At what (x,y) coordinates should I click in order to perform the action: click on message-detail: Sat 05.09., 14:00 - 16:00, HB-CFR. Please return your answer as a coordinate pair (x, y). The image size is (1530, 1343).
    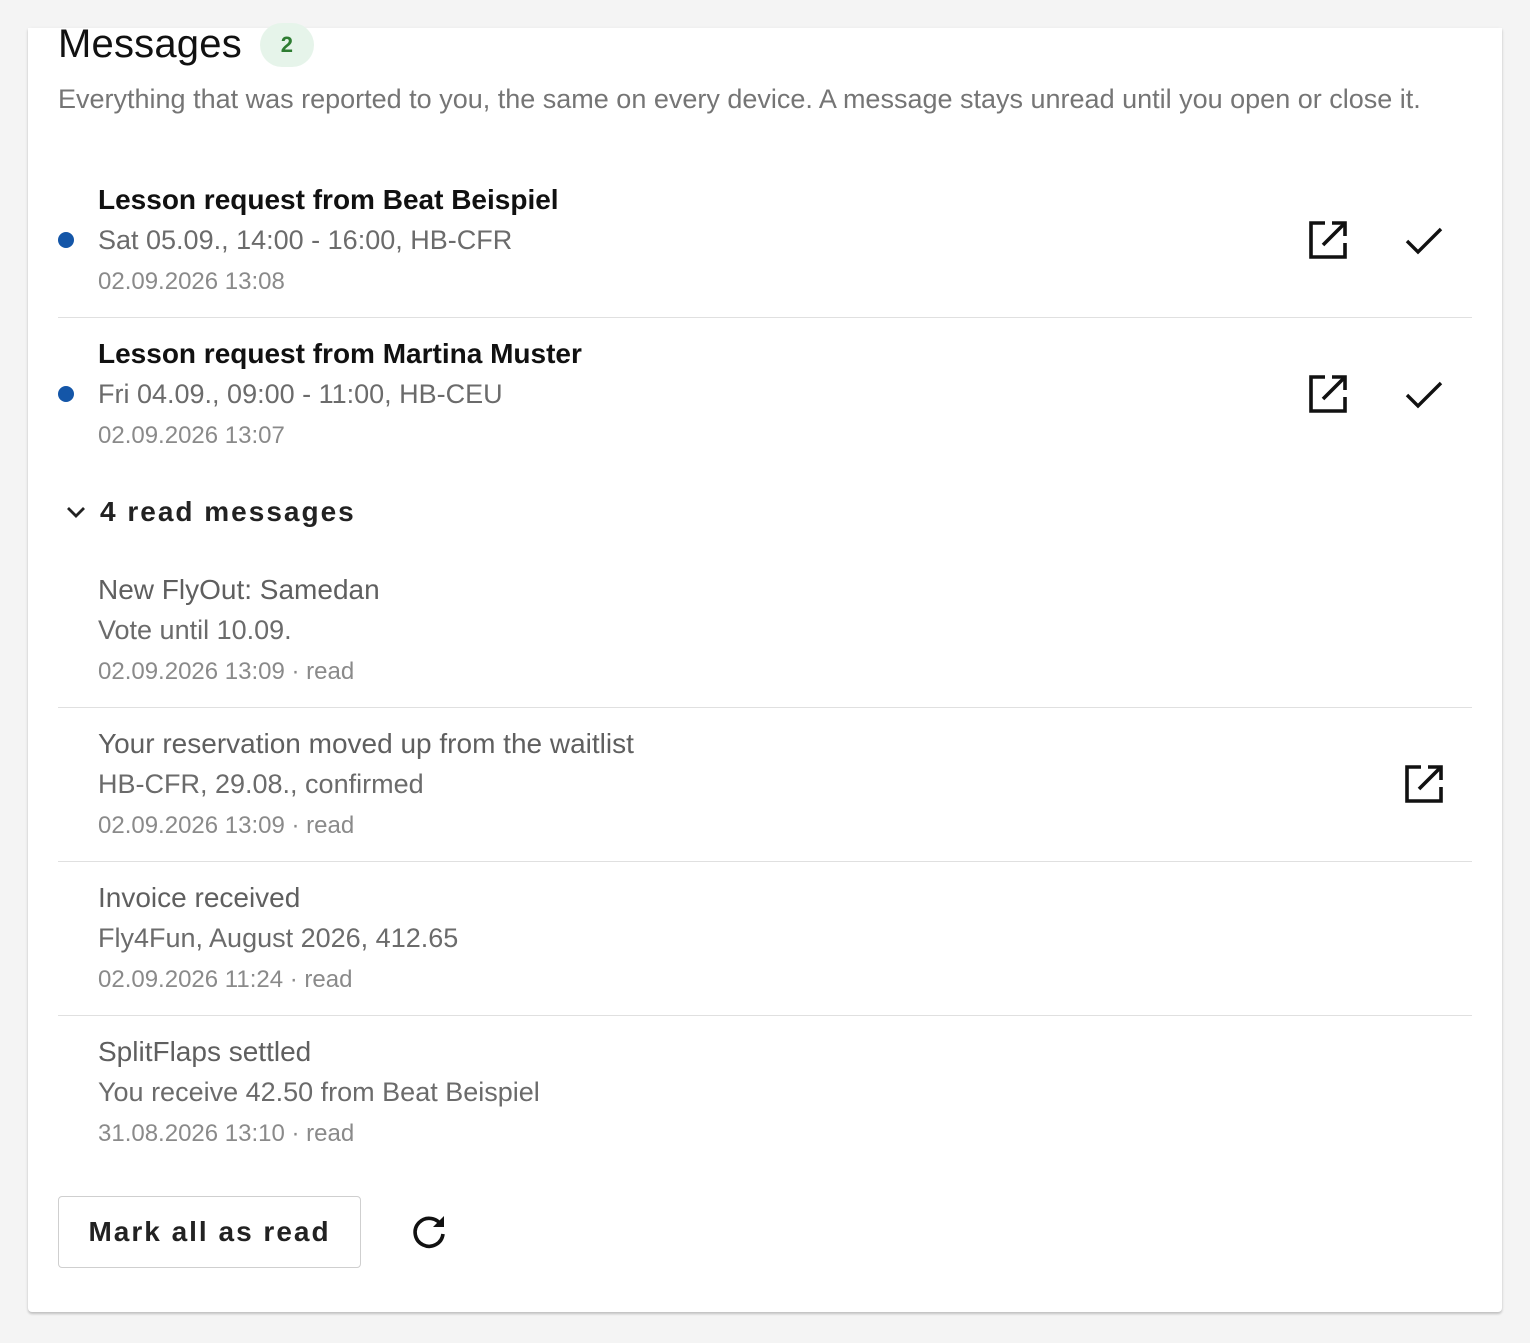
    Looking at the image, I should click on (305, 240).